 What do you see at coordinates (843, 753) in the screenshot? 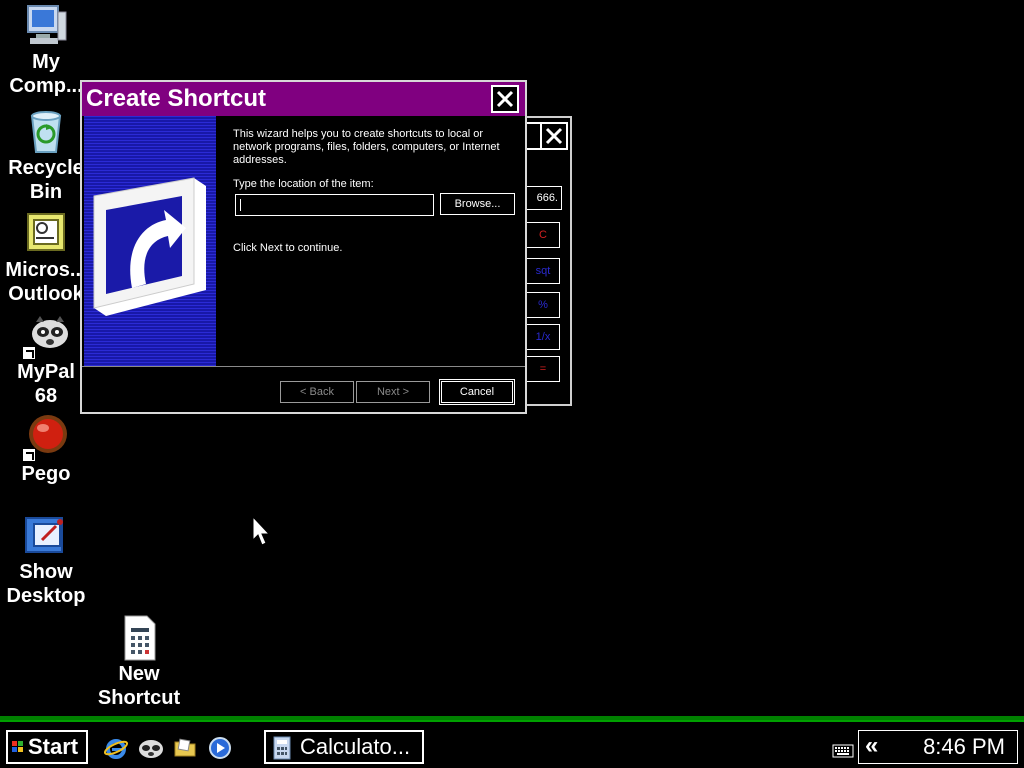
I see `keyboard-icon` at bounding box center [843, 753].